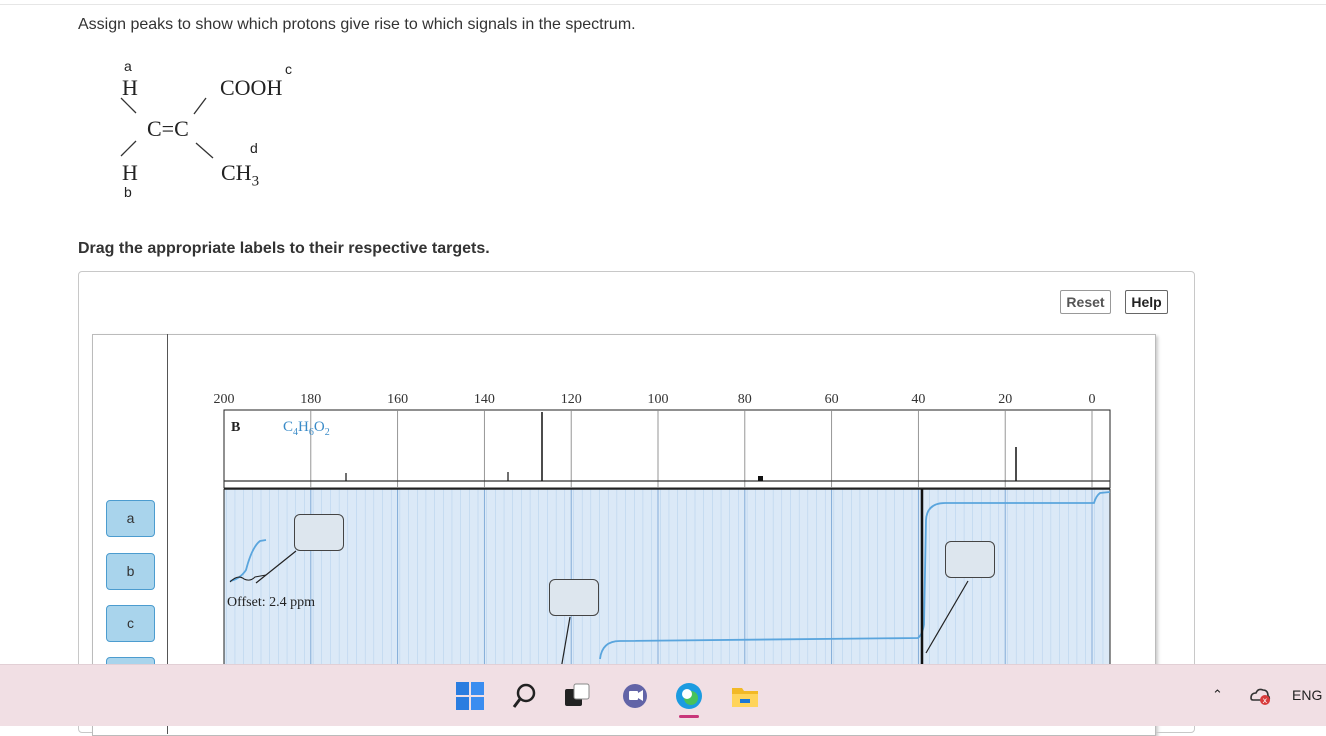  Describe the element at coordinates (1307, 695) in the screenshot. I see `language-indicator: ENG` at that location.